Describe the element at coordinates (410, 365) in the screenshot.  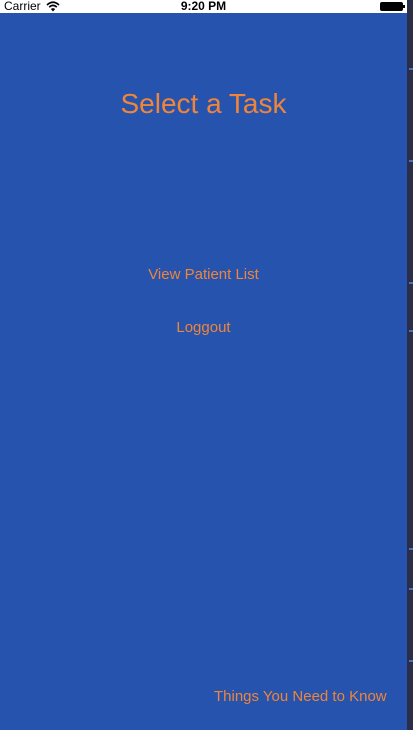
I see `window-edge` at that location.